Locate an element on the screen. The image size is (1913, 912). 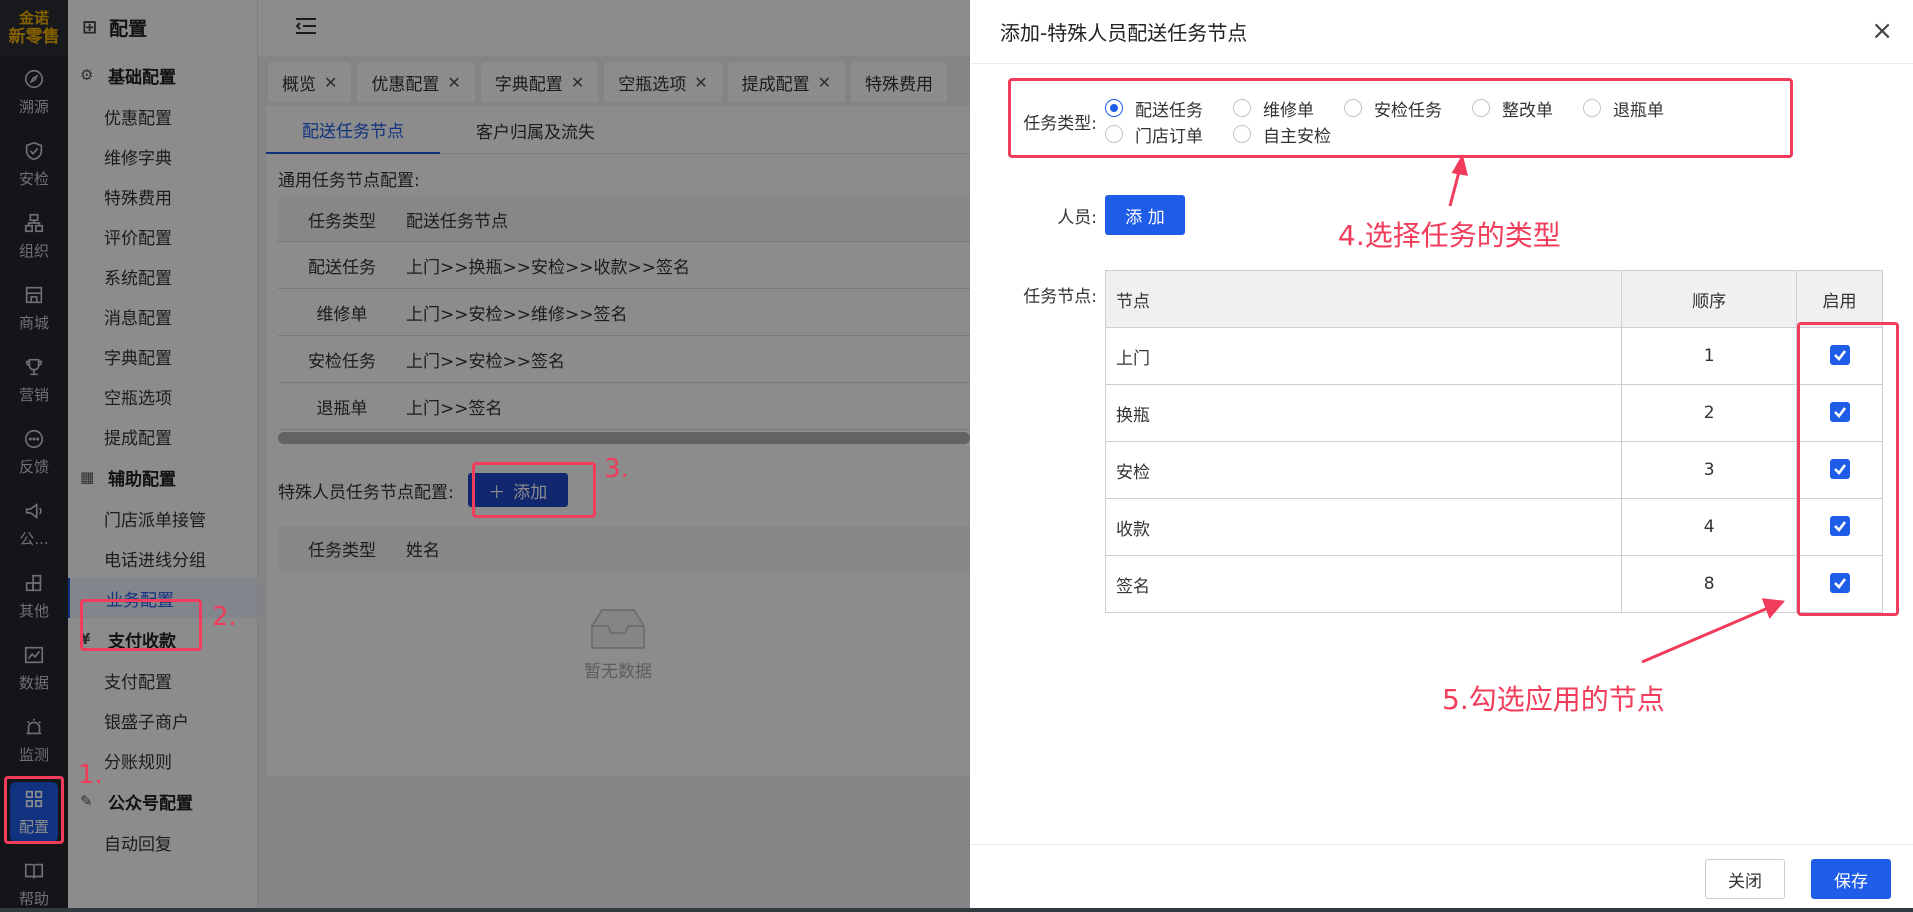
cell-node: 安检 is located at coordinates (1363, 470).